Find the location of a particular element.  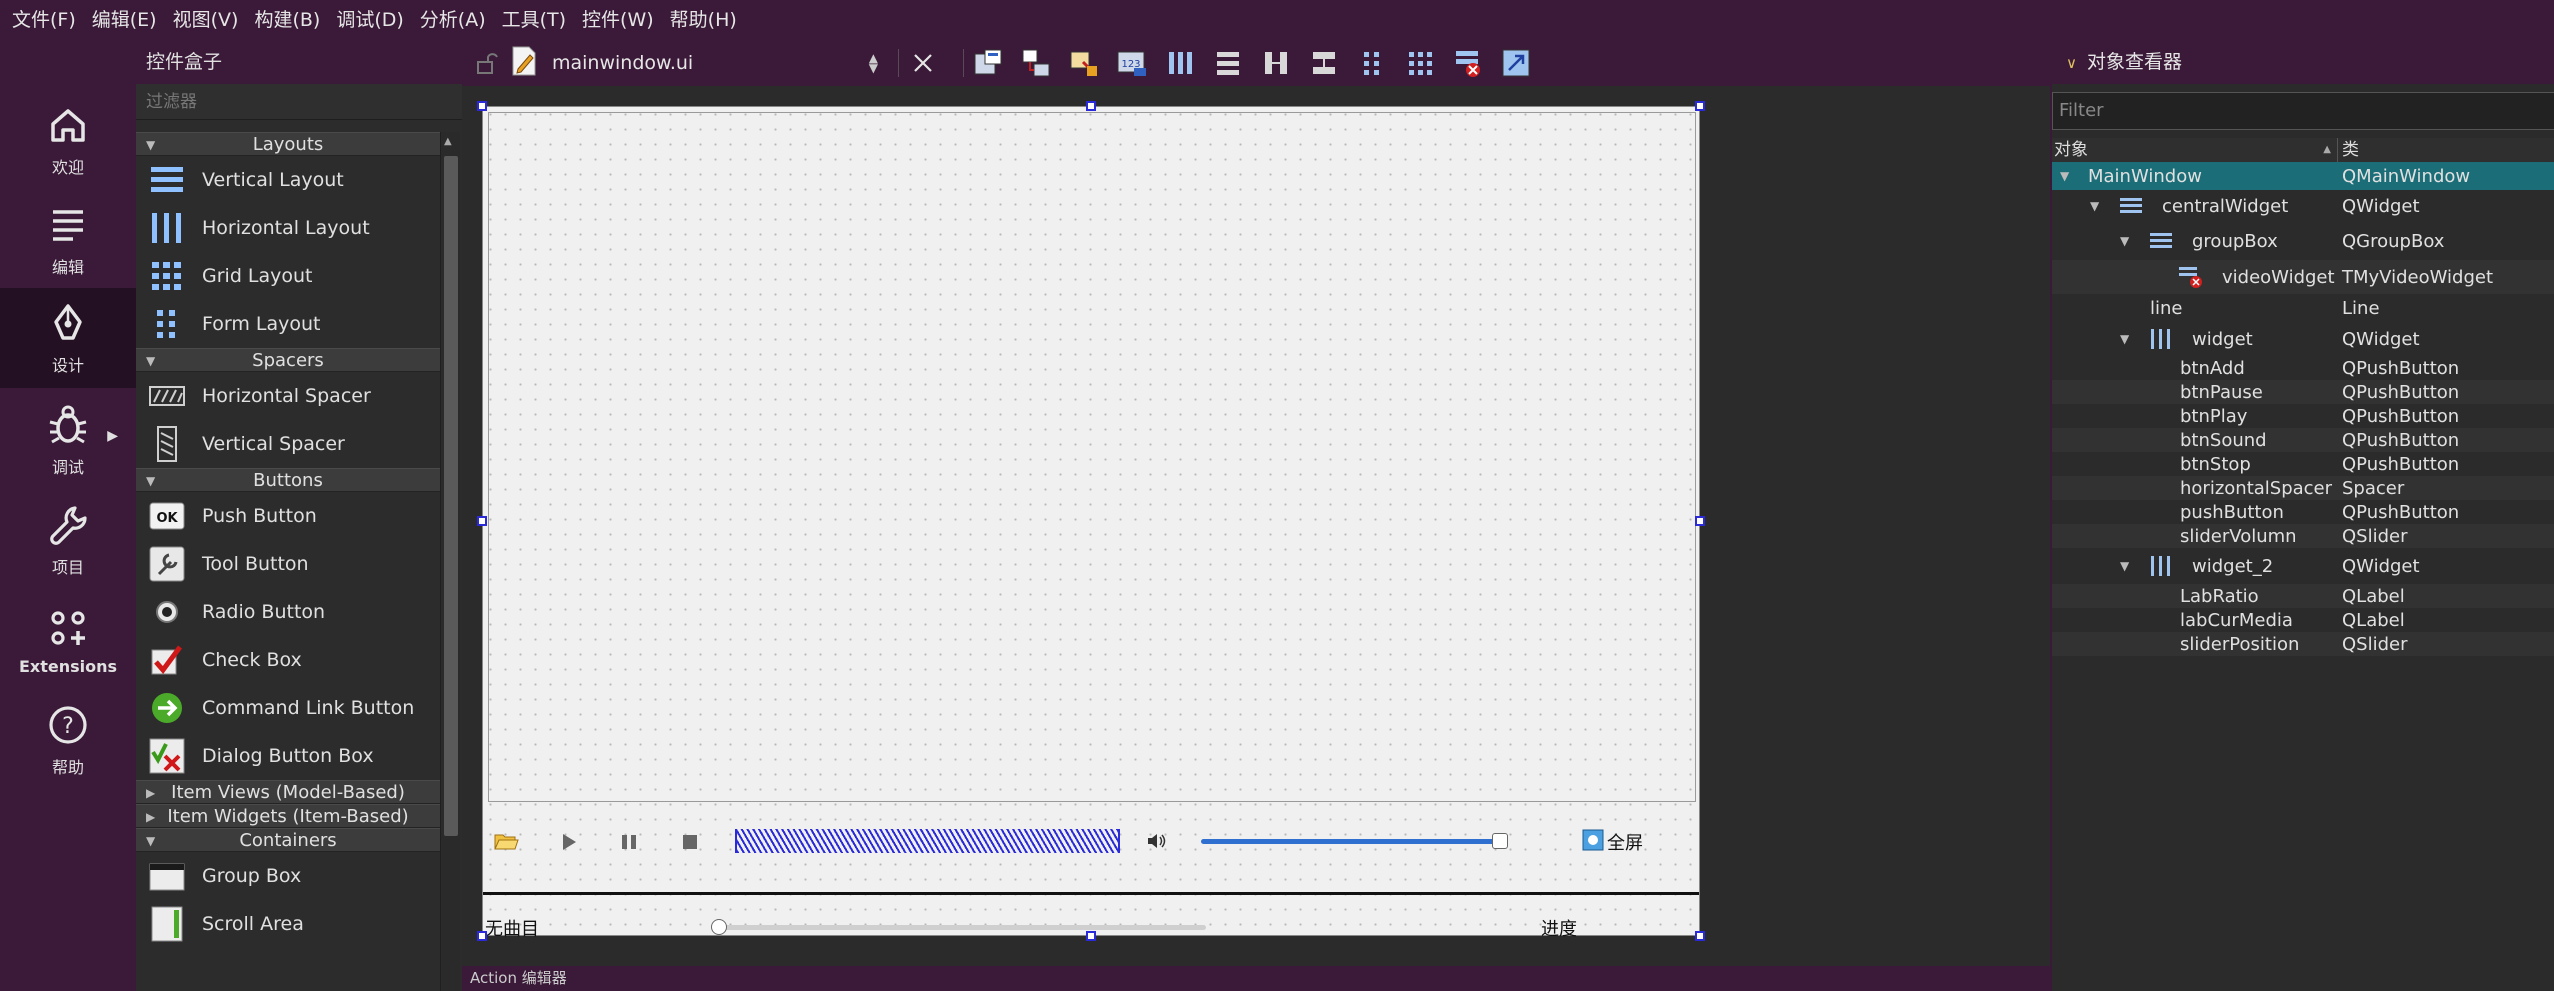

widget-horizontal-layout: Horizontal Layout is located at coordinates (288, 228).